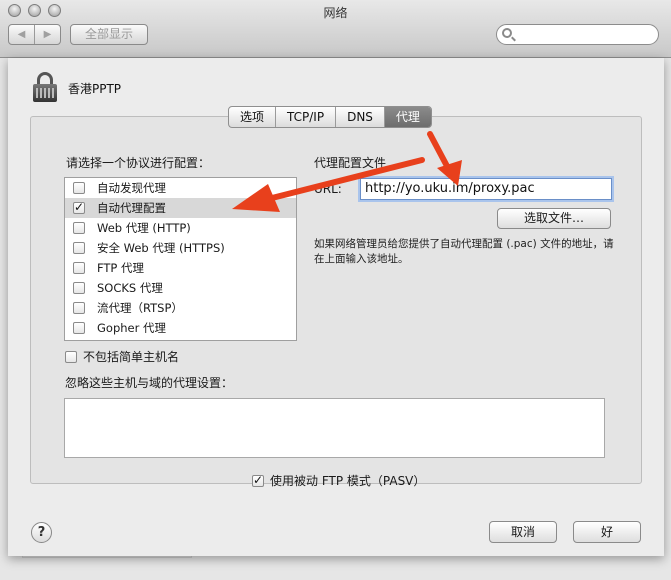 The height and width of the screenshot is (580, 671). What do you see at coordinates (507, 33) in the screenshot?
I see `search-icon` at bounding box center [507, 33].